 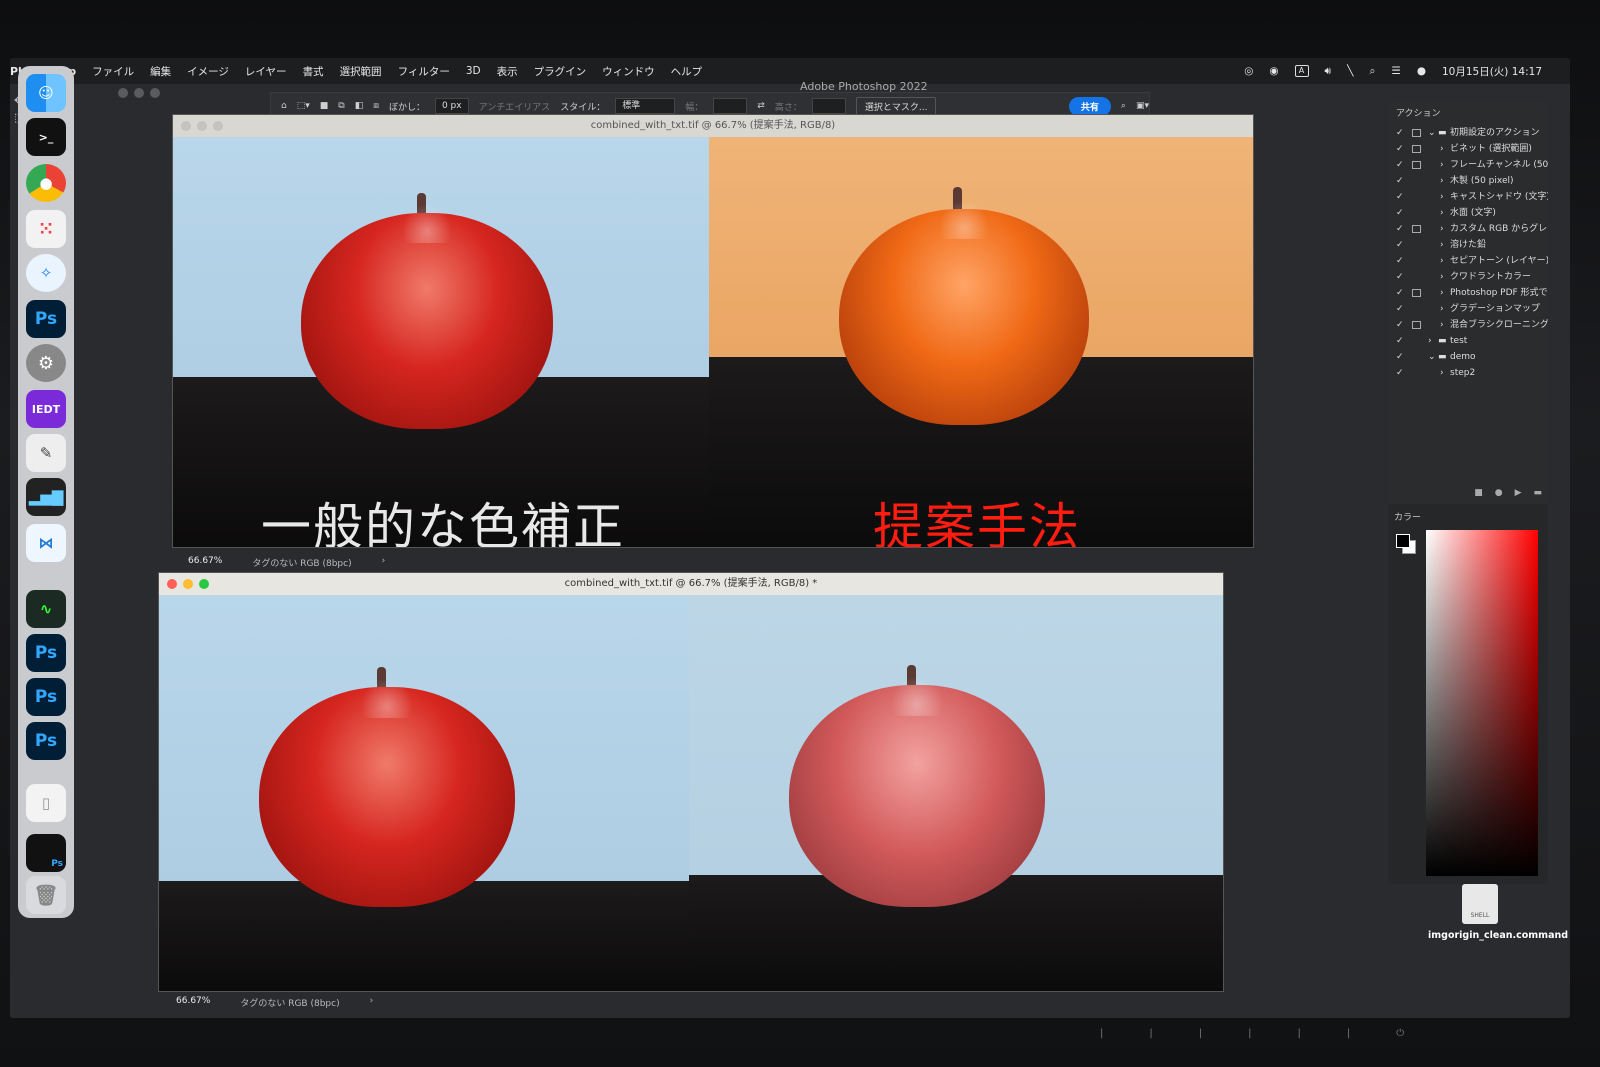 I want to click on histogram-icon: ▂▅▇, so click(x=46, y=497).